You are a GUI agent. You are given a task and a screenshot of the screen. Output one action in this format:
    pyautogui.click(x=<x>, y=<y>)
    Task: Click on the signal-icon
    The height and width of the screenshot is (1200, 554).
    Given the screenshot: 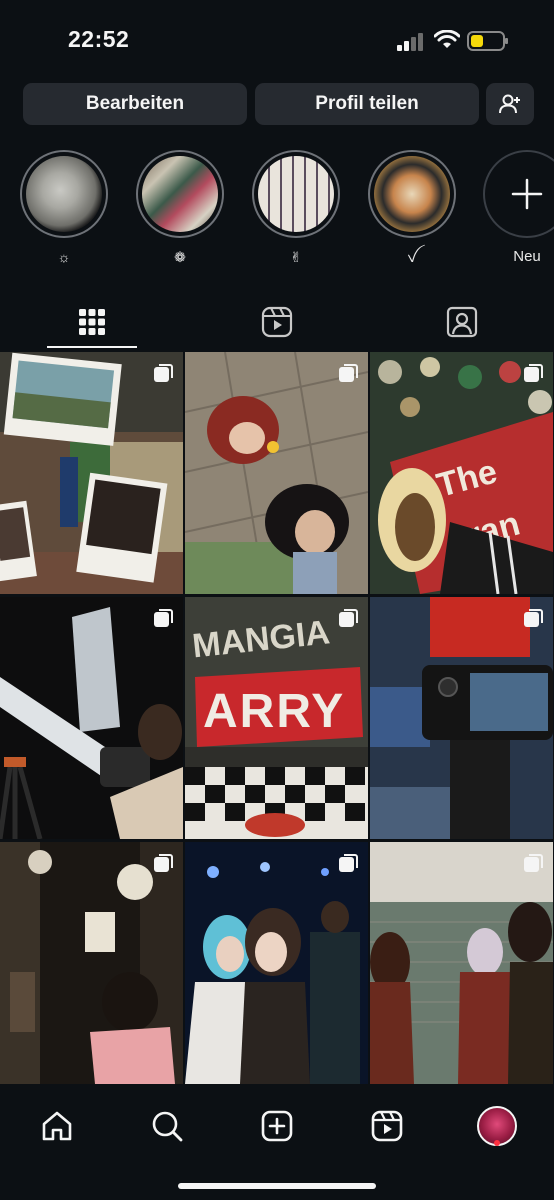 What is the action you would take?
    pyautogui.click(x=410, y=42)
    